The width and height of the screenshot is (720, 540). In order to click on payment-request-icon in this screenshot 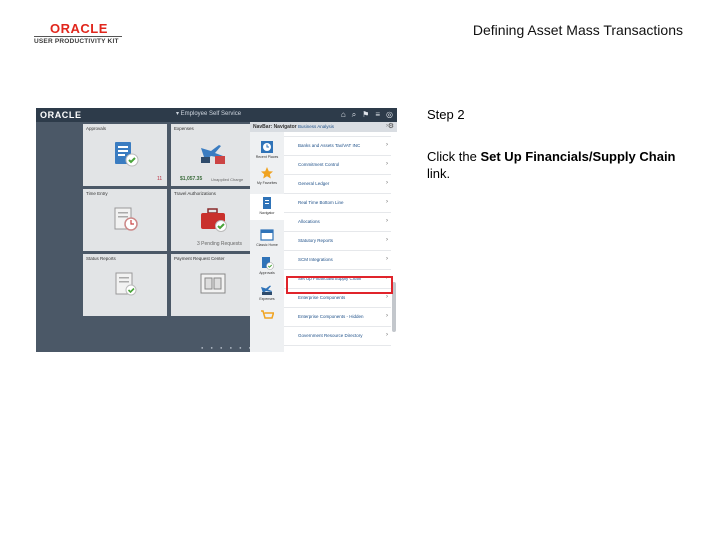, I will do `click(213, 283)`.